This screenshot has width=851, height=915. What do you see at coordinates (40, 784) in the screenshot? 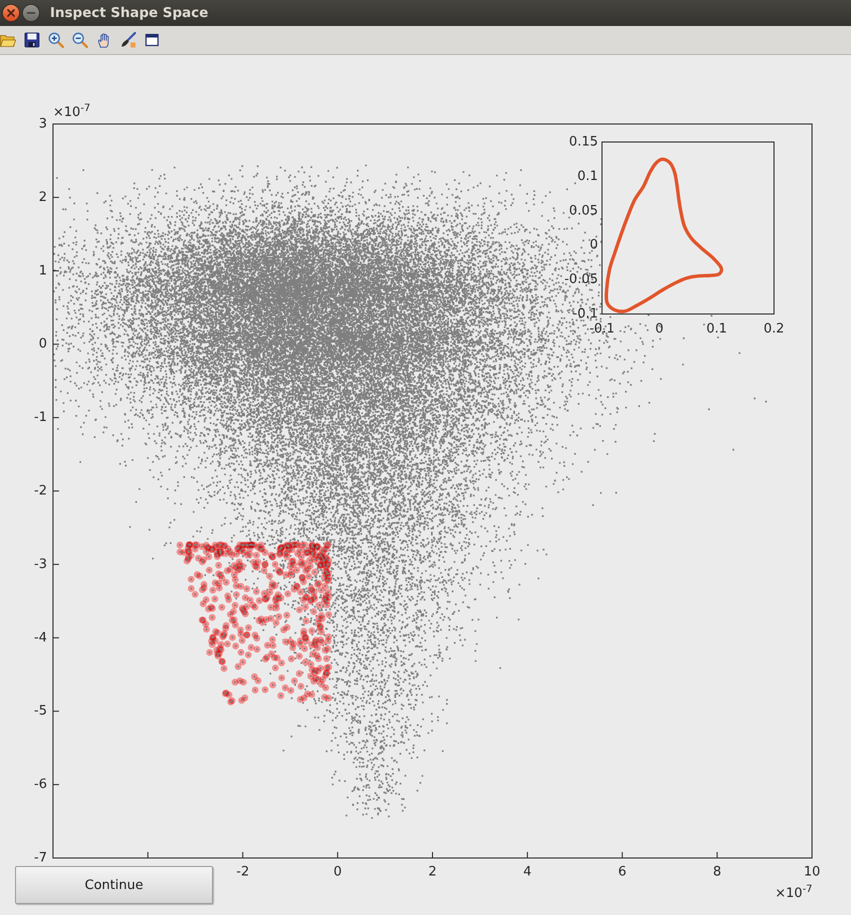
I see `tick-label: -6` at bounding box center [40, 784].